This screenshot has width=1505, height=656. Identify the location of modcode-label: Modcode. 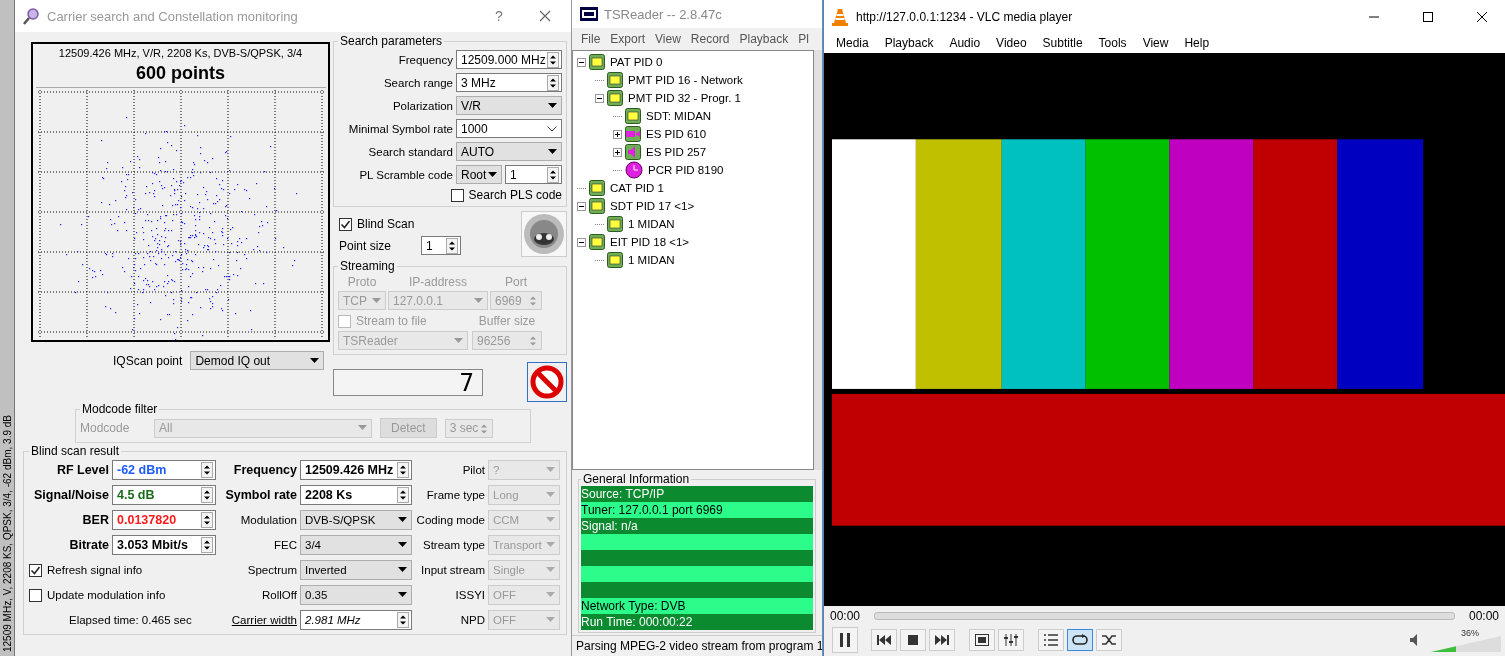
(105, 428).